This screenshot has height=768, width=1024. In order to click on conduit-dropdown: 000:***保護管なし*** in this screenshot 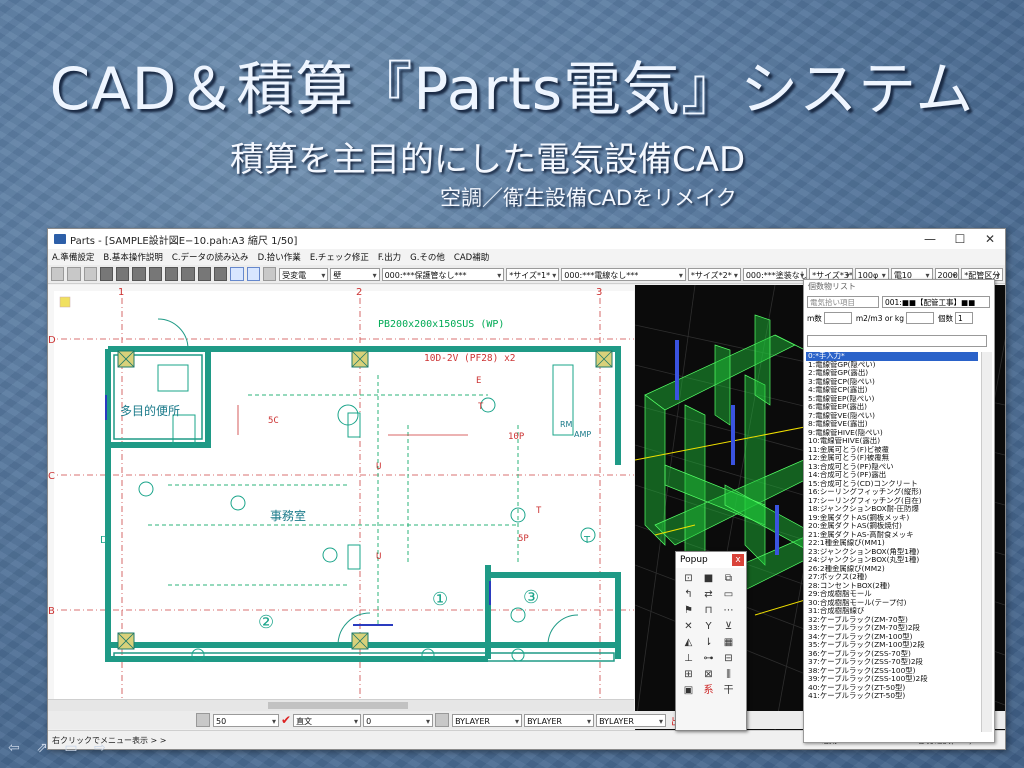, I will do `click(443, 274)`.